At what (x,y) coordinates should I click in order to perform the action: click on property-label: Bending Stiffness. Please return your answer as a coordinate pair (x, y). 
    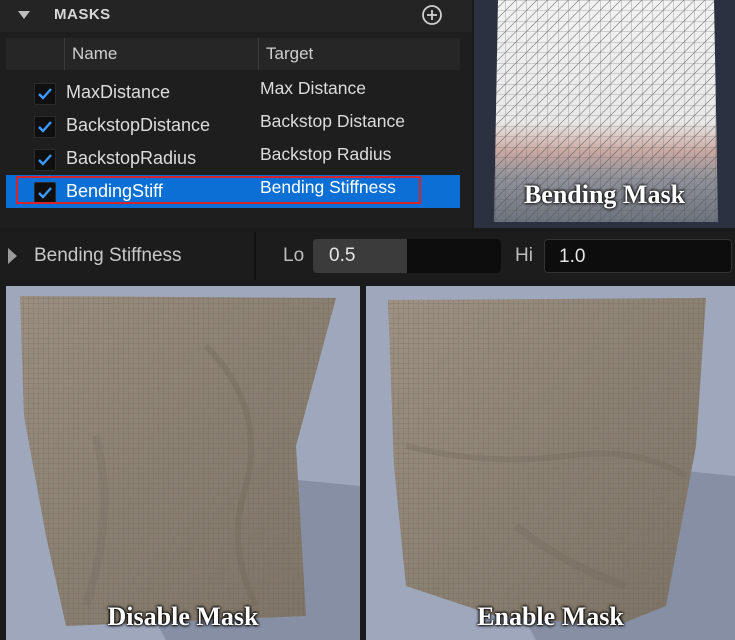
    Looking at the image, I should click on (108, 255).